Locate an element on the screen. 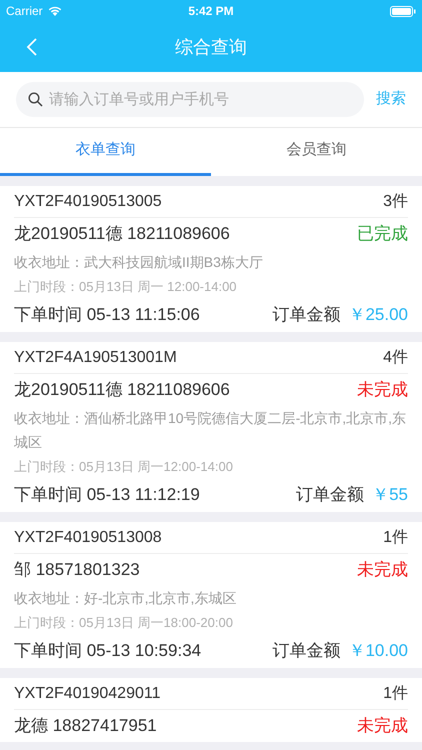 The height and width of the screenshot is (750, 422). order-amount: ￥55 is located at coordinates (390, 495).